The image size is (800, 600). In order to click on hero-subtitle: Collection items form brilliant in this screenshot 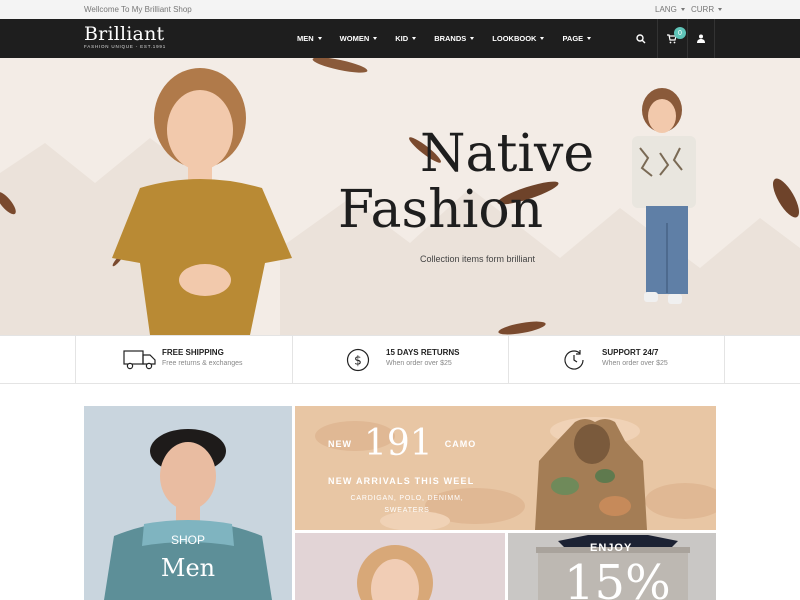, I will do `click(478, 259)`.